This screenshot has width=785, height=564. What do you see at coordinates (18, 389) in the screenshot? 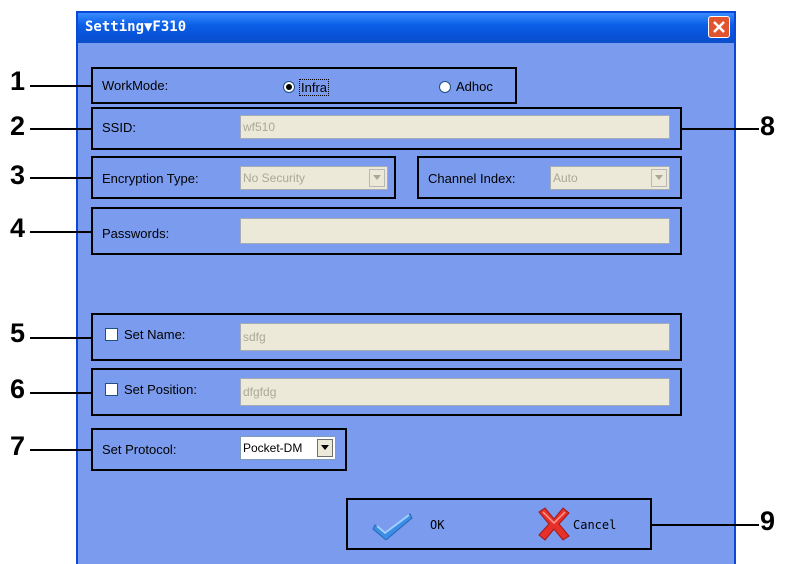
I see `callout-6: 6` at bounding box center [18, 389].